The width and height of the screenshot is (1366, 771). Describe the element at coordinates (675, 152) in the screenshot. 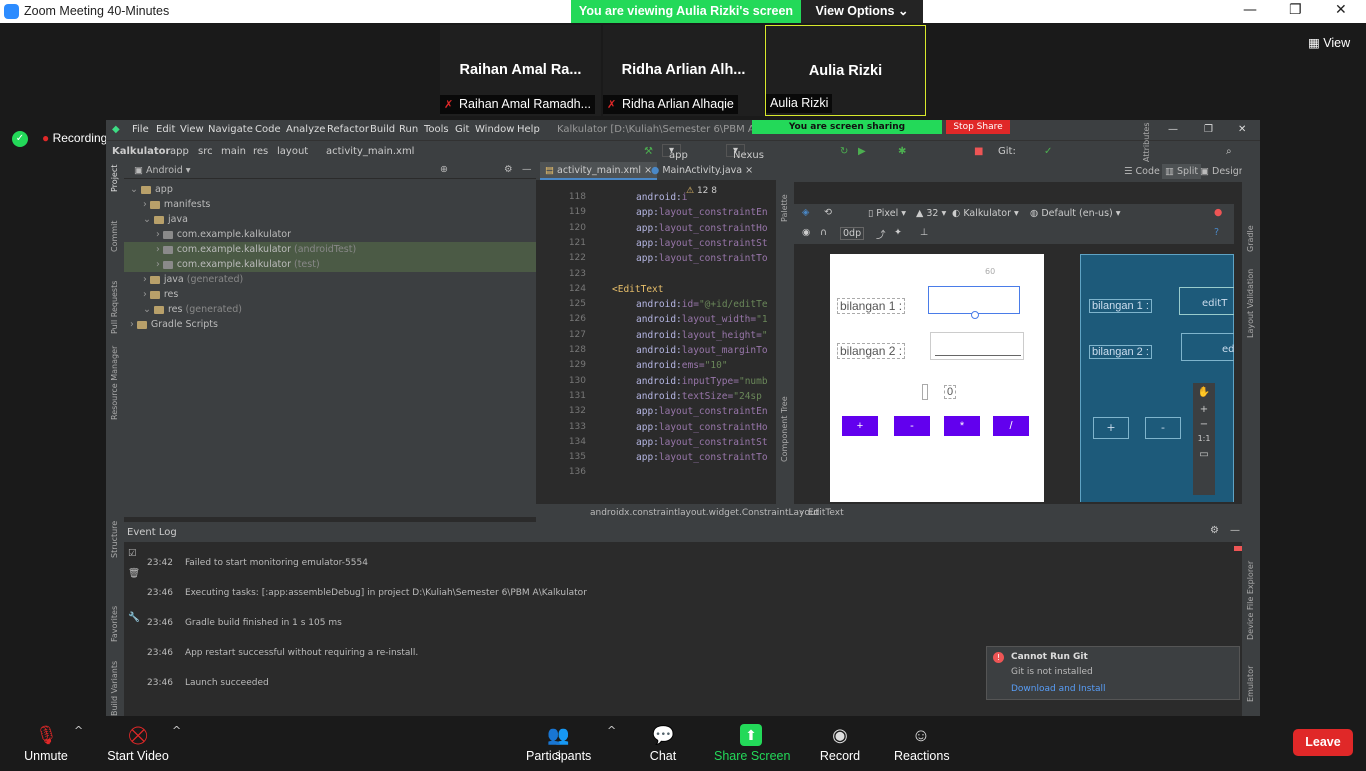

I see `run-config-dropdown: app ▾` at that location.